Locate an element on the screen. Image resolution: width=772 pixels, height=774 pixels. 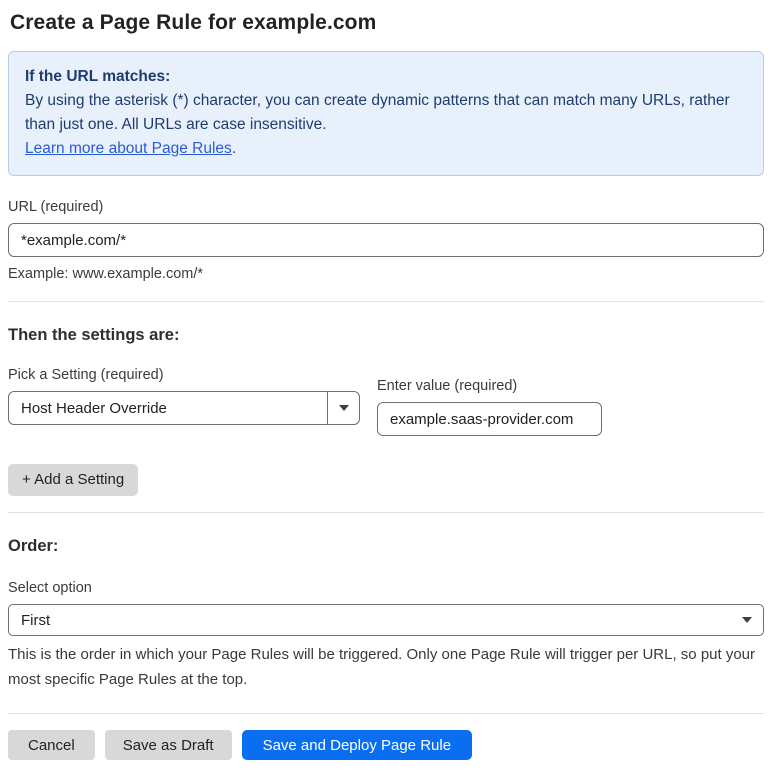
info-box-heading: If the URL matches: is located at coordinates (98, 76).